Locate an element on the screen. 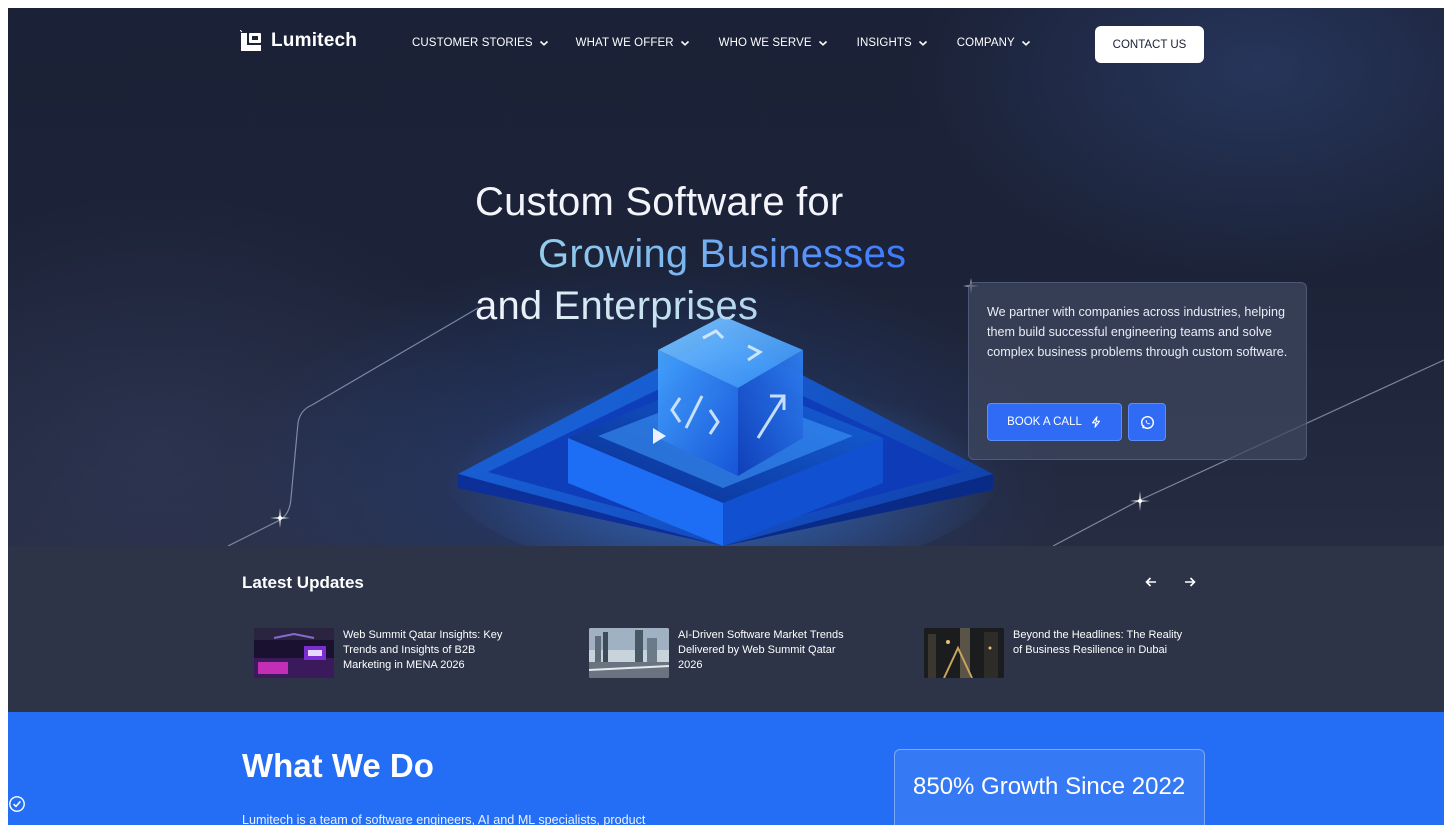  nav-insights: INSIGHTS is located at coordinates (892, 43).